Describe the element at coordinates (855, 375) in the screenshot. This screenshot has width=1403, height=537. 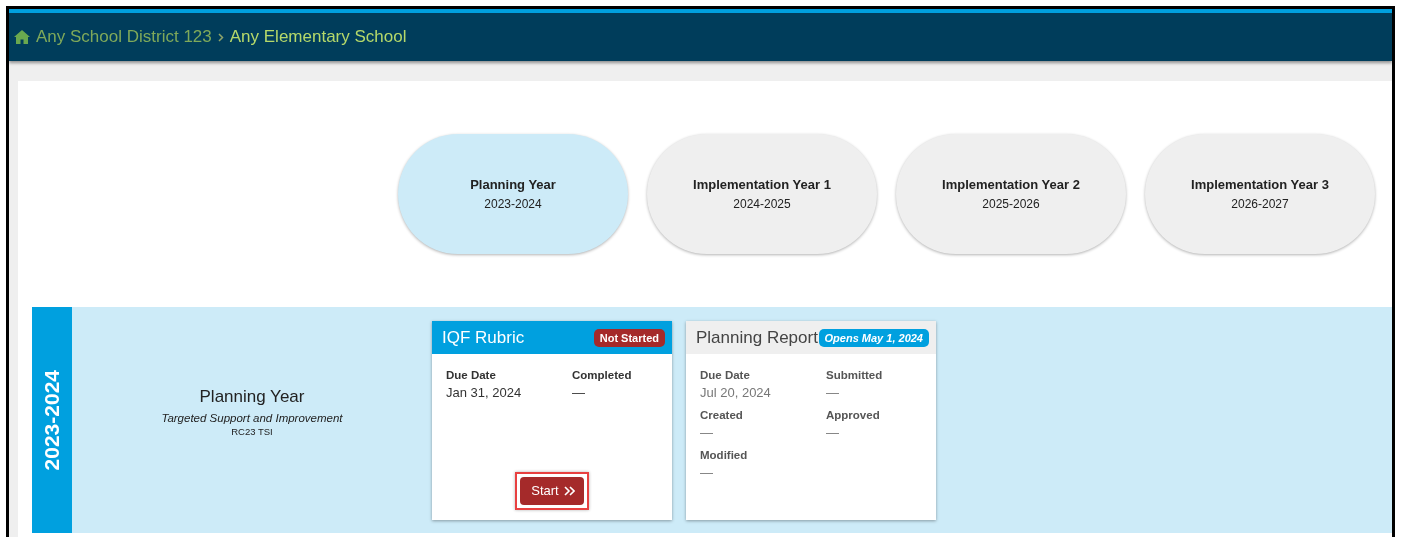
I see `field-label: Submitted` at that location.